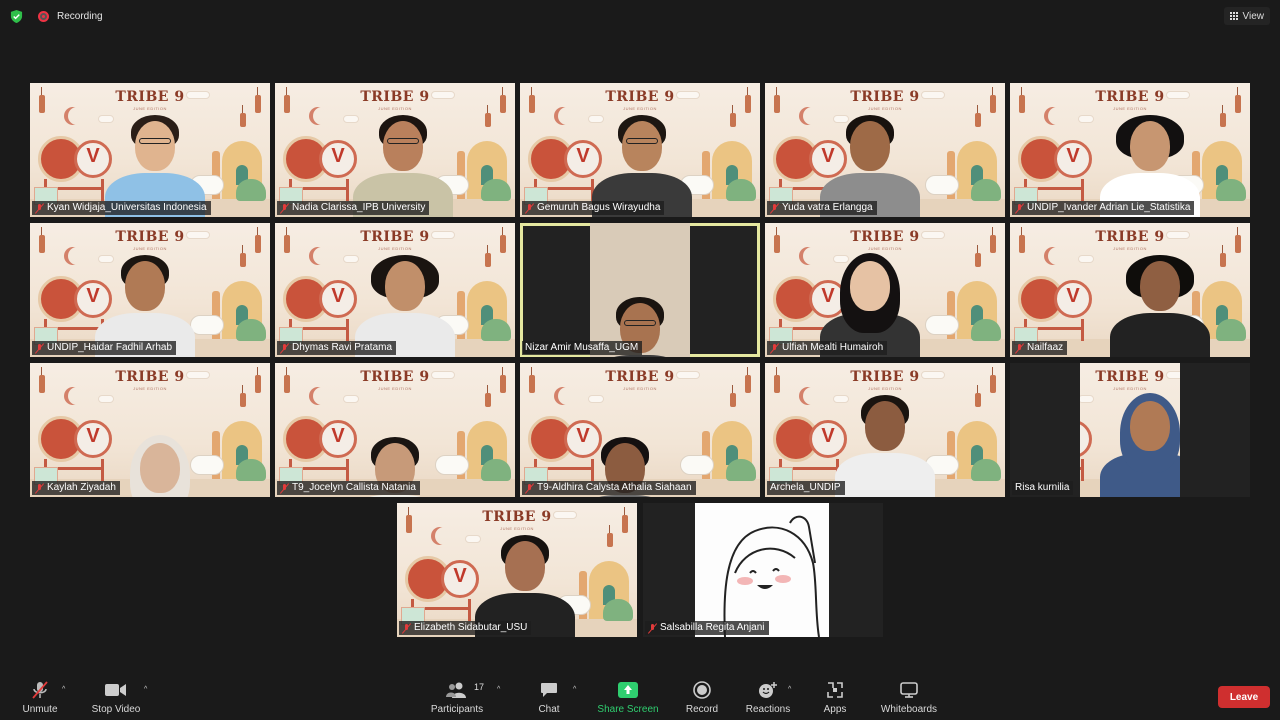  What do you see at coordinates (835, 709) in the screenshot?
I see `apps-label: Apps` at bounding box center [835, 709].